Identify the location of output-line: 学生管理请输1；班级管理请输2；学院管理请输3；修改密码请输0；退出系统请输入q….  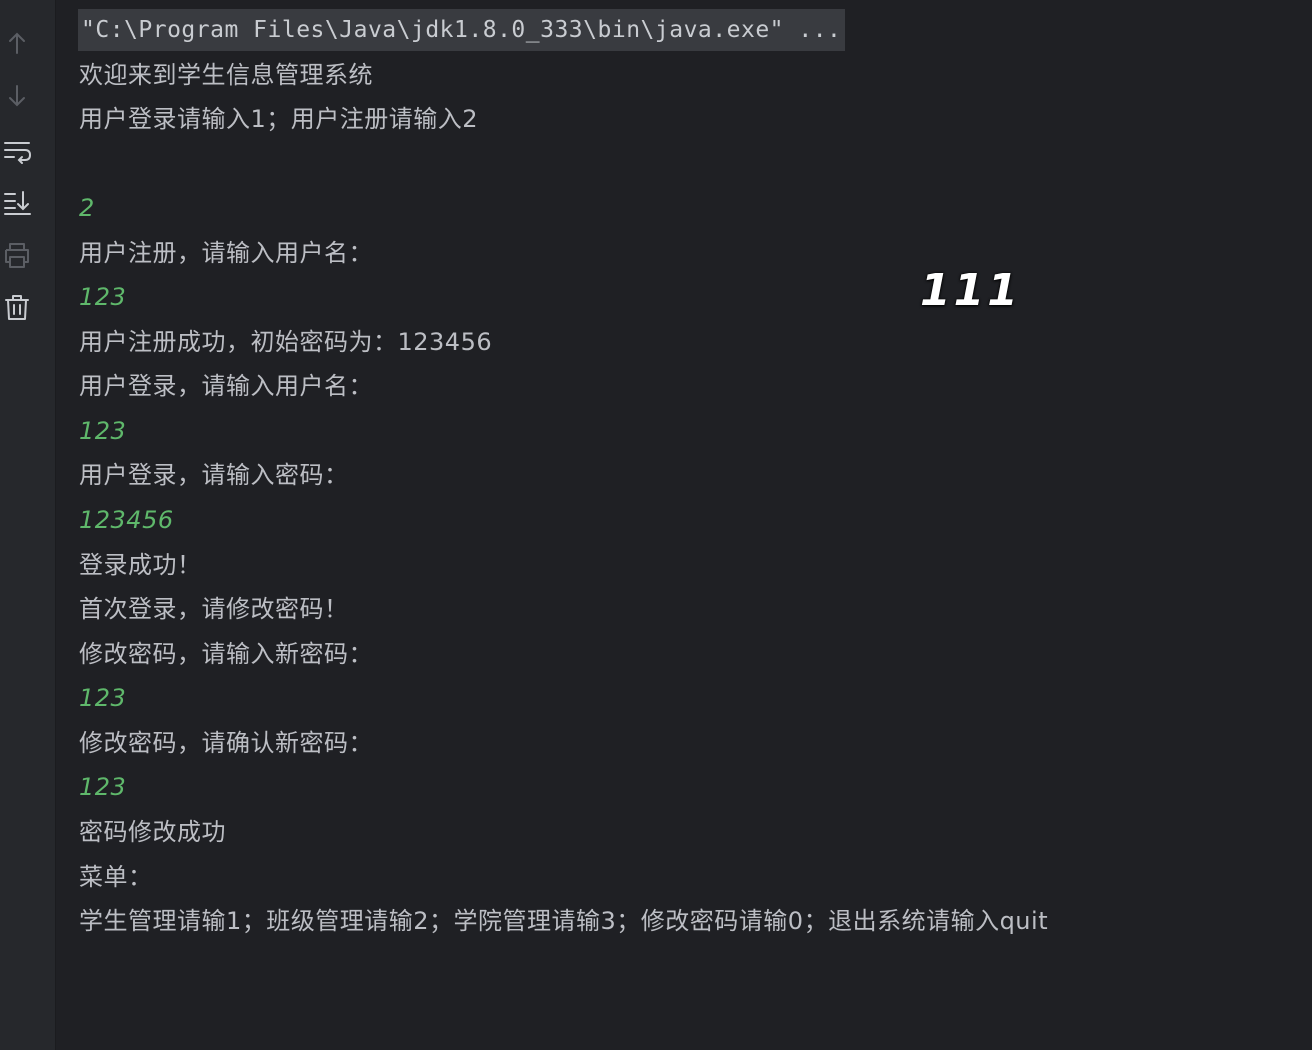
(564, 921).